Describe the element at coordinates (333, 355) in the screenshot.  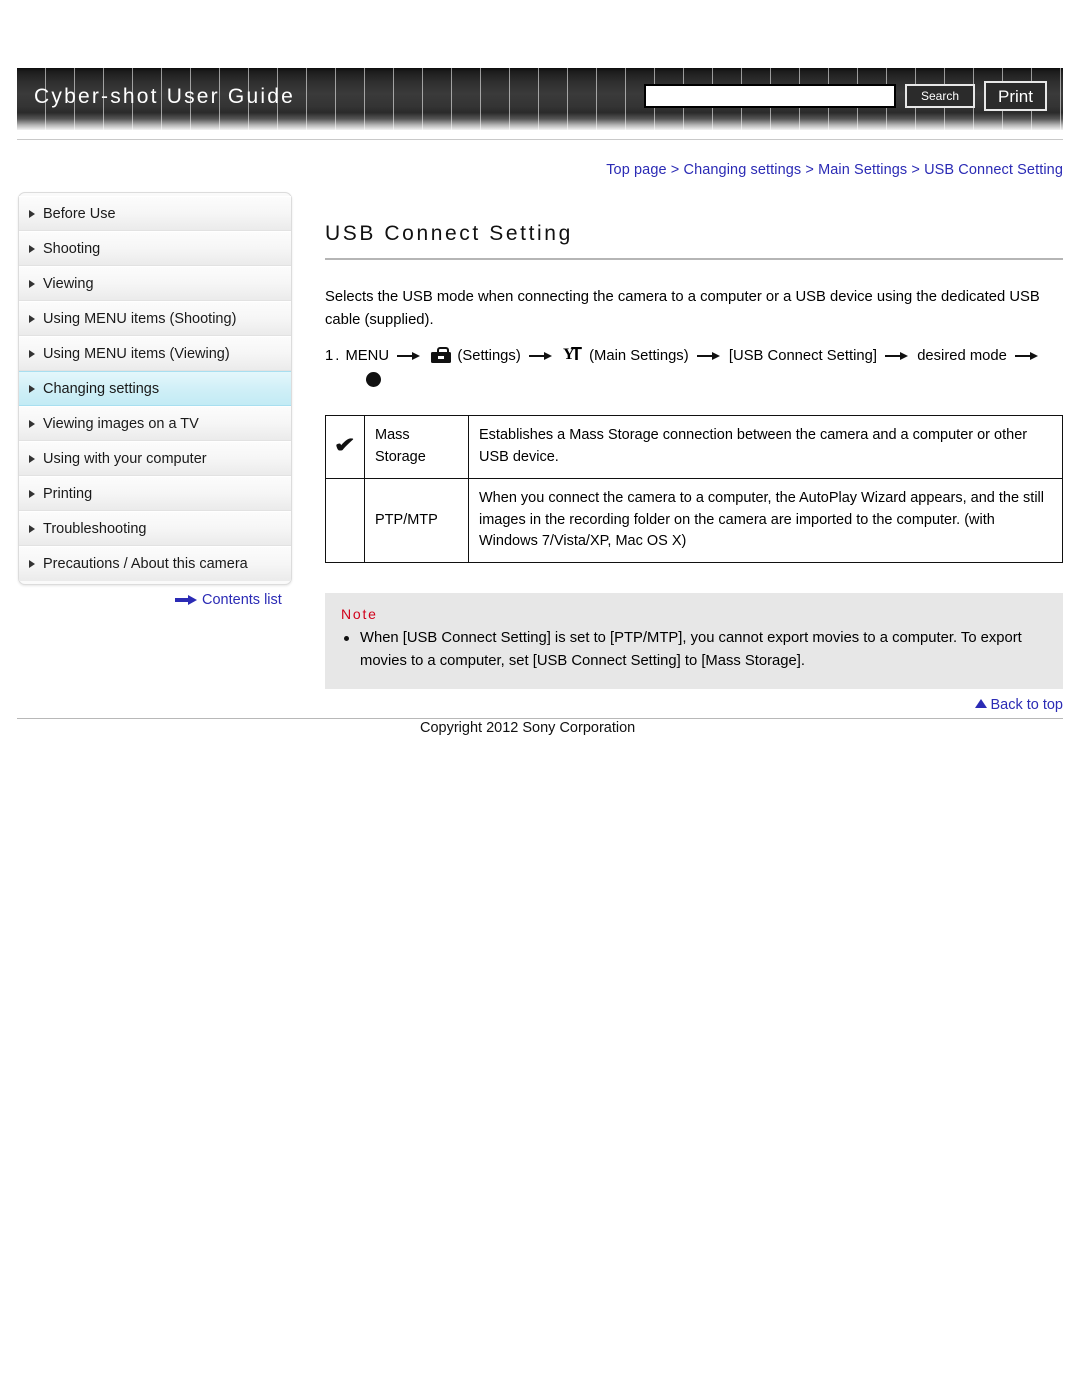
I see `step-number: 1.` at that location.